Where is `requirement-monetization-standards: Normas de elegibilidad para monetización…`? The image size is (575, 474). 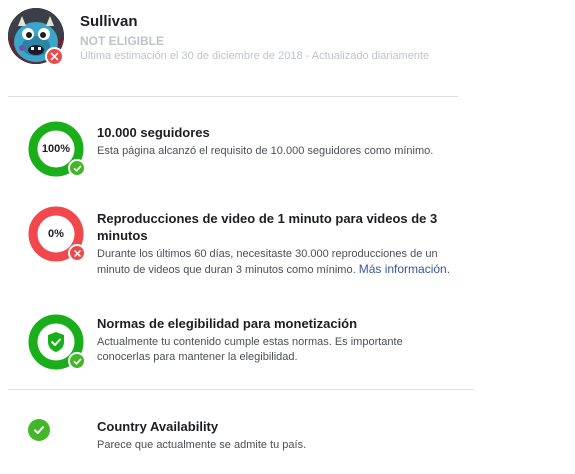
requirement-monetization-standards: Normas de elegibilidad para monetización… is located at coordinates (258, 344).